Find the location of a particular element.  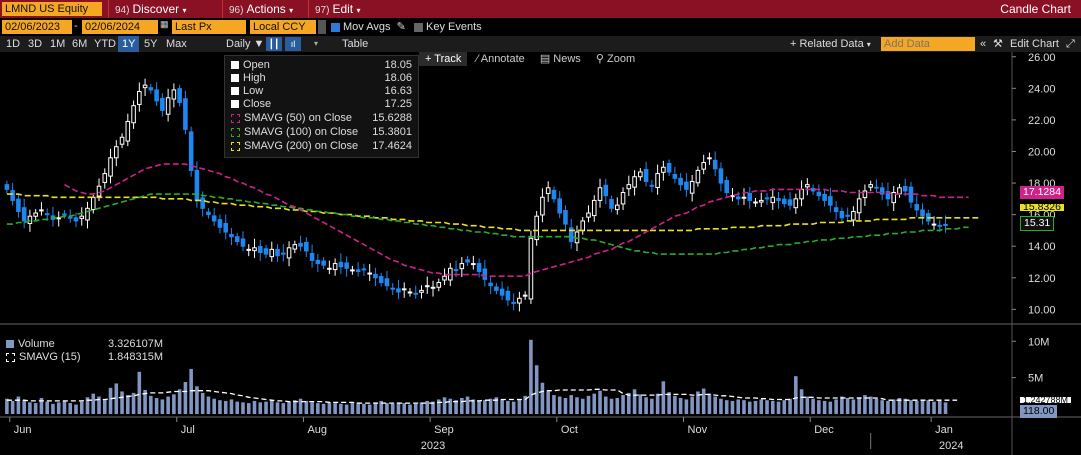

mov-avgs-toggle: Mov Avgs ✎ is located at coordinates (368, 27).